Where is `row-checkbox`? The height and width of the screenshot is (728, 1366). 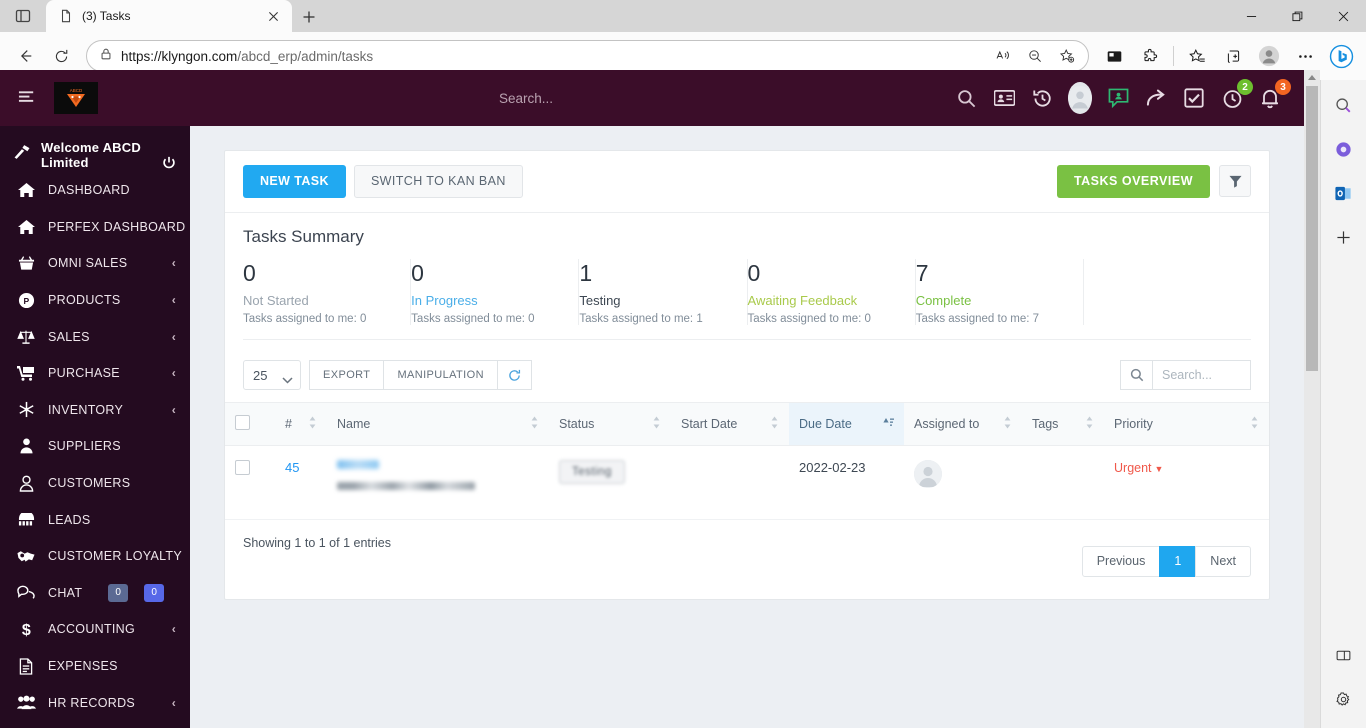
row-checkbox is located at coordinates (242, 468).